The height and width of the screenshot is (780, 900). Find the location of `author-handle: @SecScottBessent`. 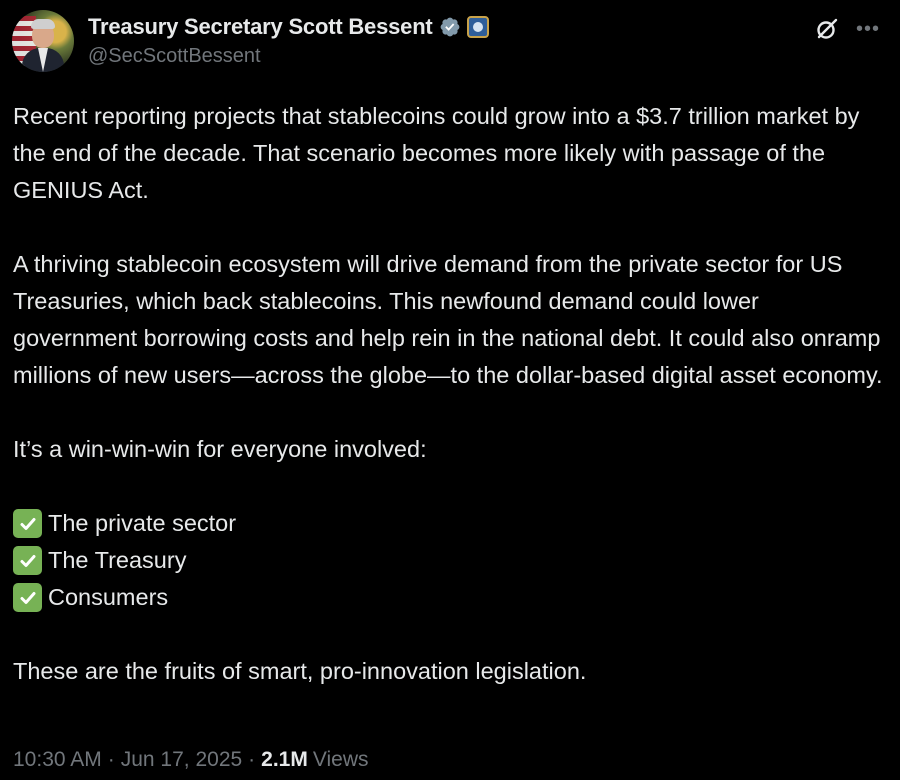

author-handle: @SecScottBessent is located at coordinates (288, 56).